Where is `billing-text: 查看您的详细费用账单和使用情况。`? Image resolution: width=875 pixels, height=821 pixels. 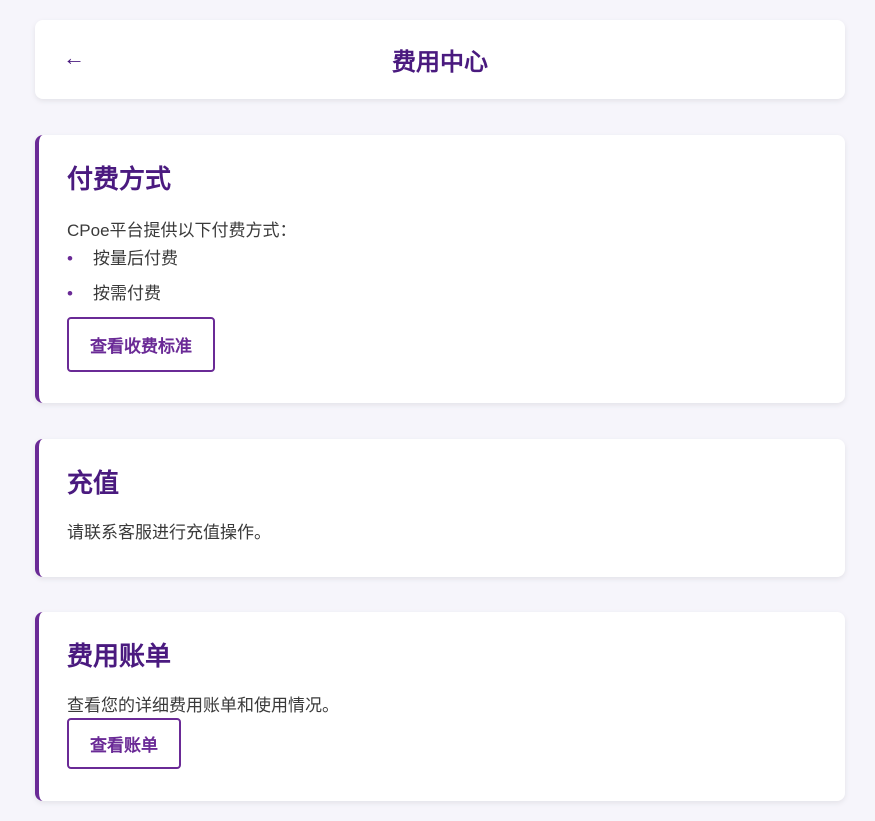 billing-text: 查看您的详细费用账单和使用情况。 is located at coordinates (203, 705).